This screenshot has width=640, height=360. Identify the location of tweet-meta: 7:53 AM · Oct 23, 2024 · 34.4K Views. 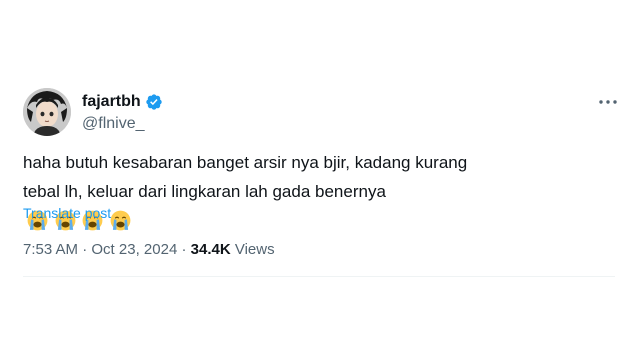
(149, 249).